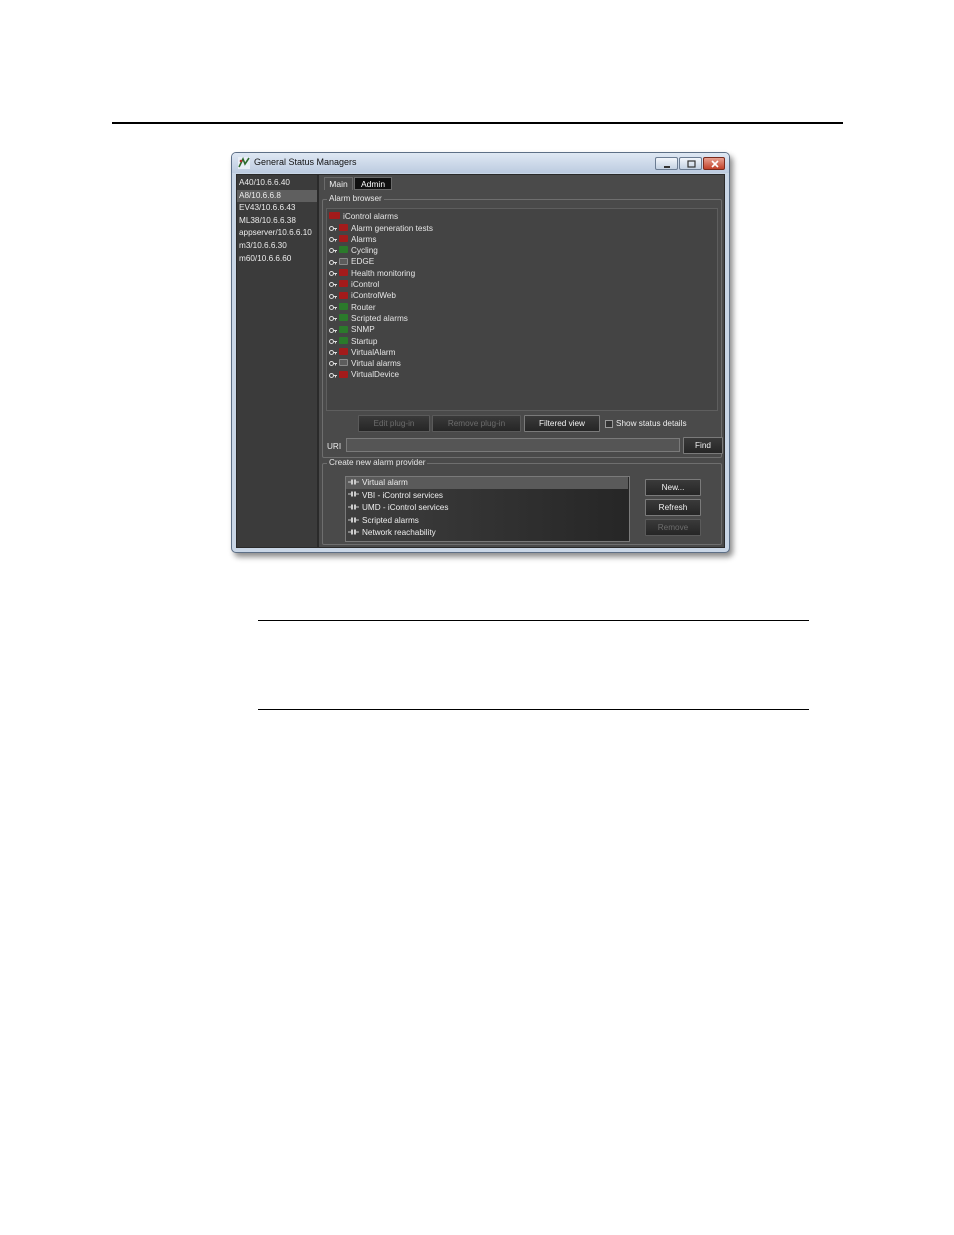  I want to click on minimize-button, so click(666, 163).